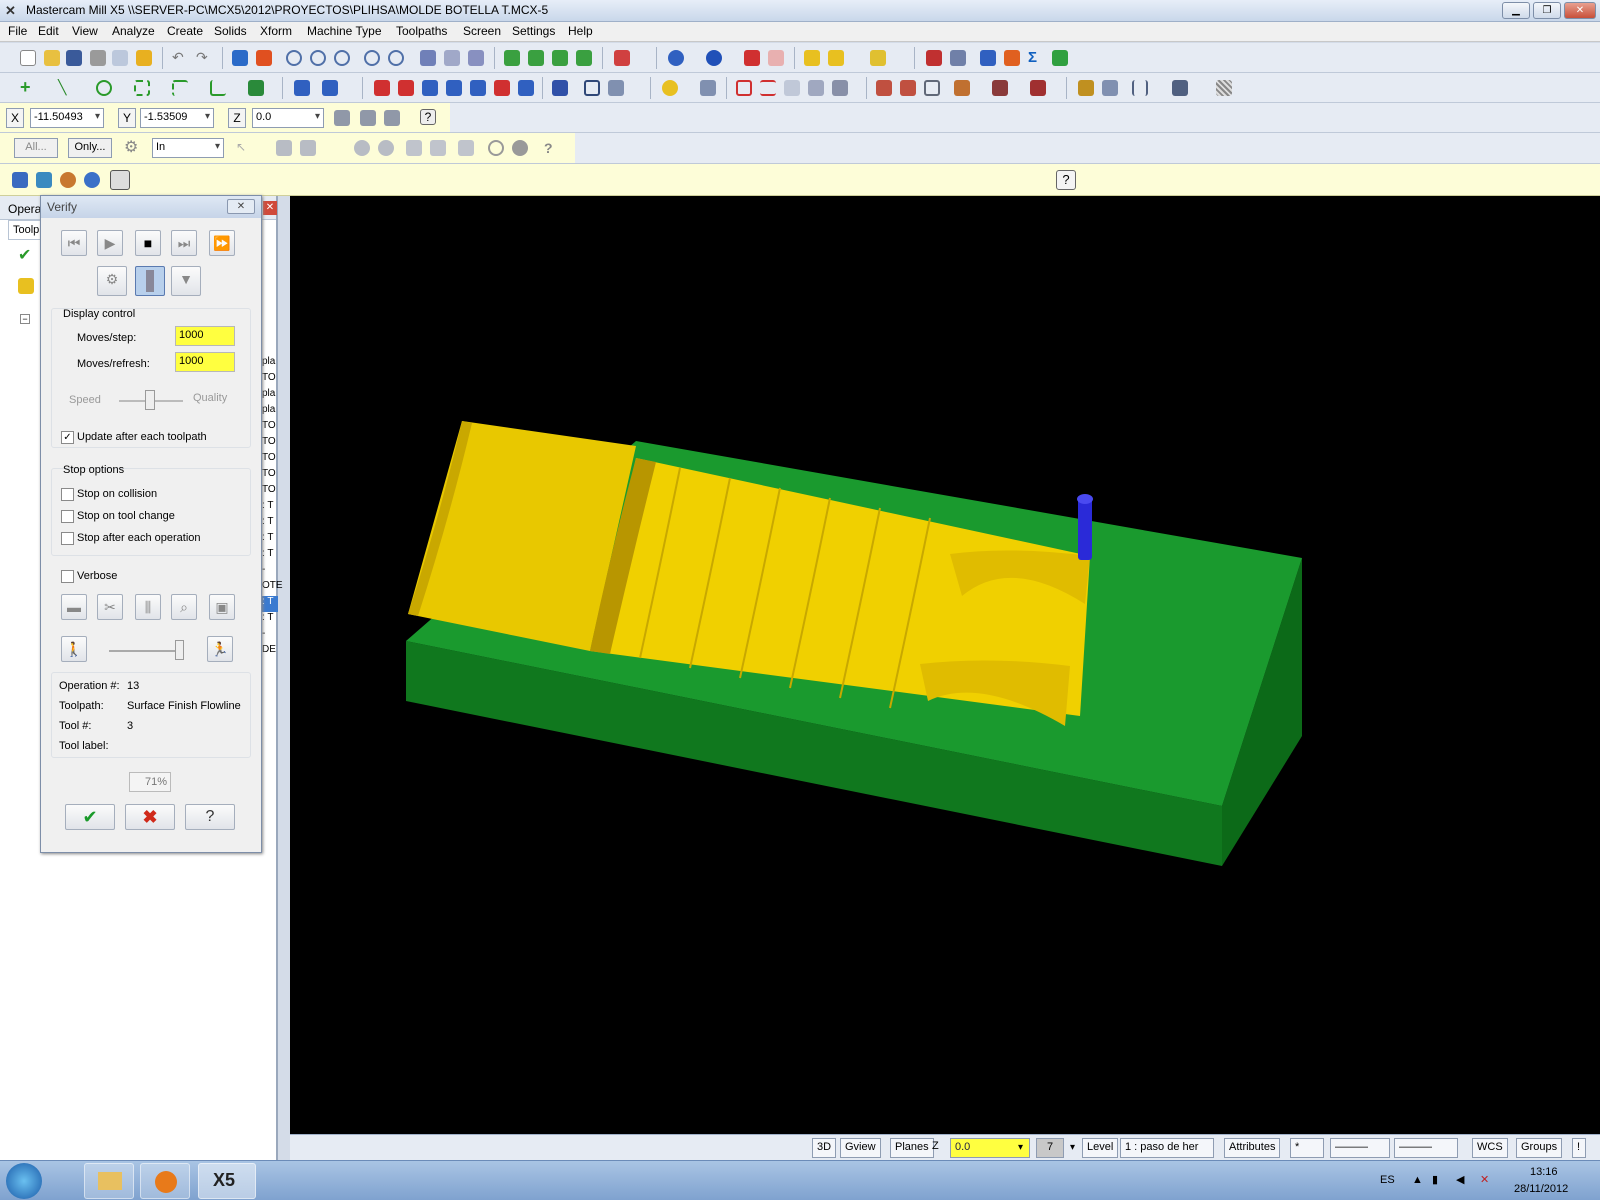 The image size is (1600, 1200). Describe the element at coordinates (28, 58) in the screenshot. I see `new-file-icon` at that location.